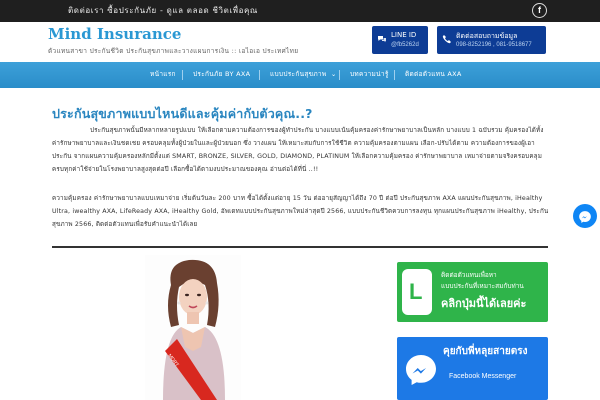 The image size is (600, 400). I want to click on line-banner-text: แบบประกันที่เหมาะสมกับท่าน, so click(482, 286).